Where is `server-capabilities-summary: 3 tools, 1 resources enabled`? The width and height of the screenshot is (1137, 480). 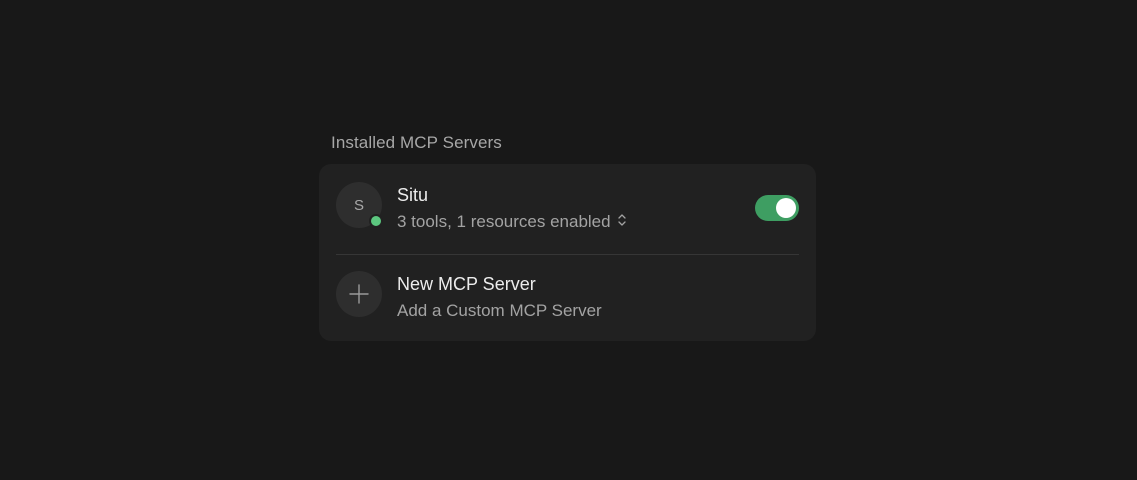
server-capabilities-summary: 3 tools, 1 resources enabled is located at coordinates (504, 221).